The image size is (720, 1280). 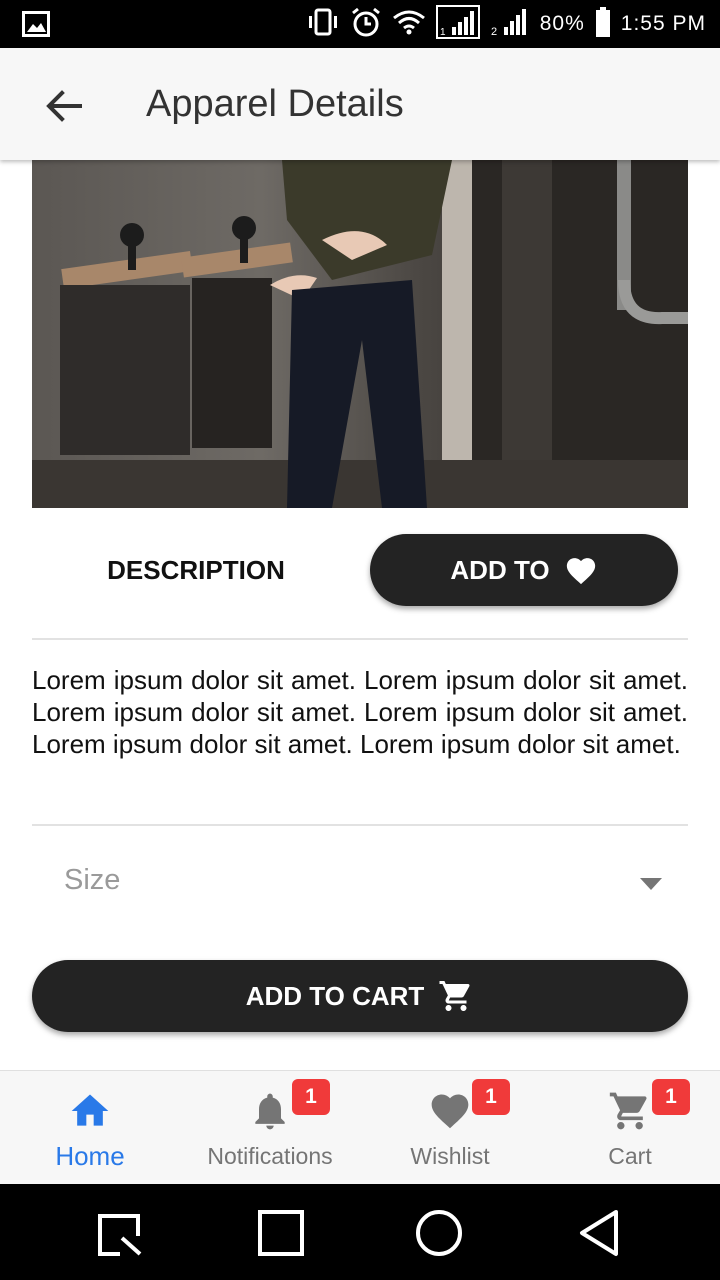 What do you see at coordinates (663, 23) in the screenshot?
I see `clock-time: 1:55 PM` at bounding box center [663, 23].